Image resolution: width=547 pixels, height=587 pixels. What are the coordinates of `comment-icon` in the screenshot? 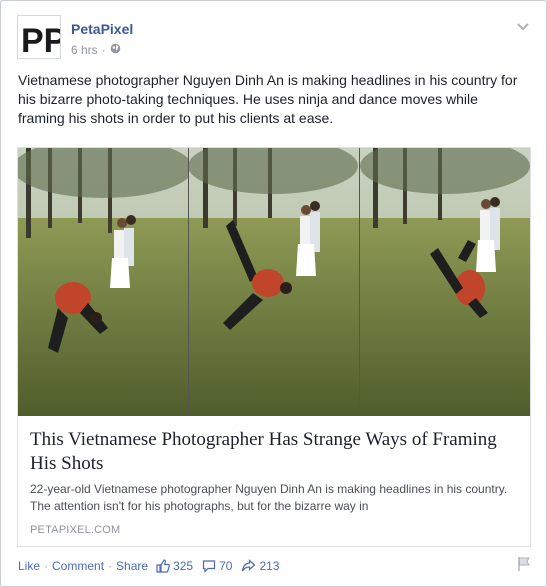 It's located at (209, 566).